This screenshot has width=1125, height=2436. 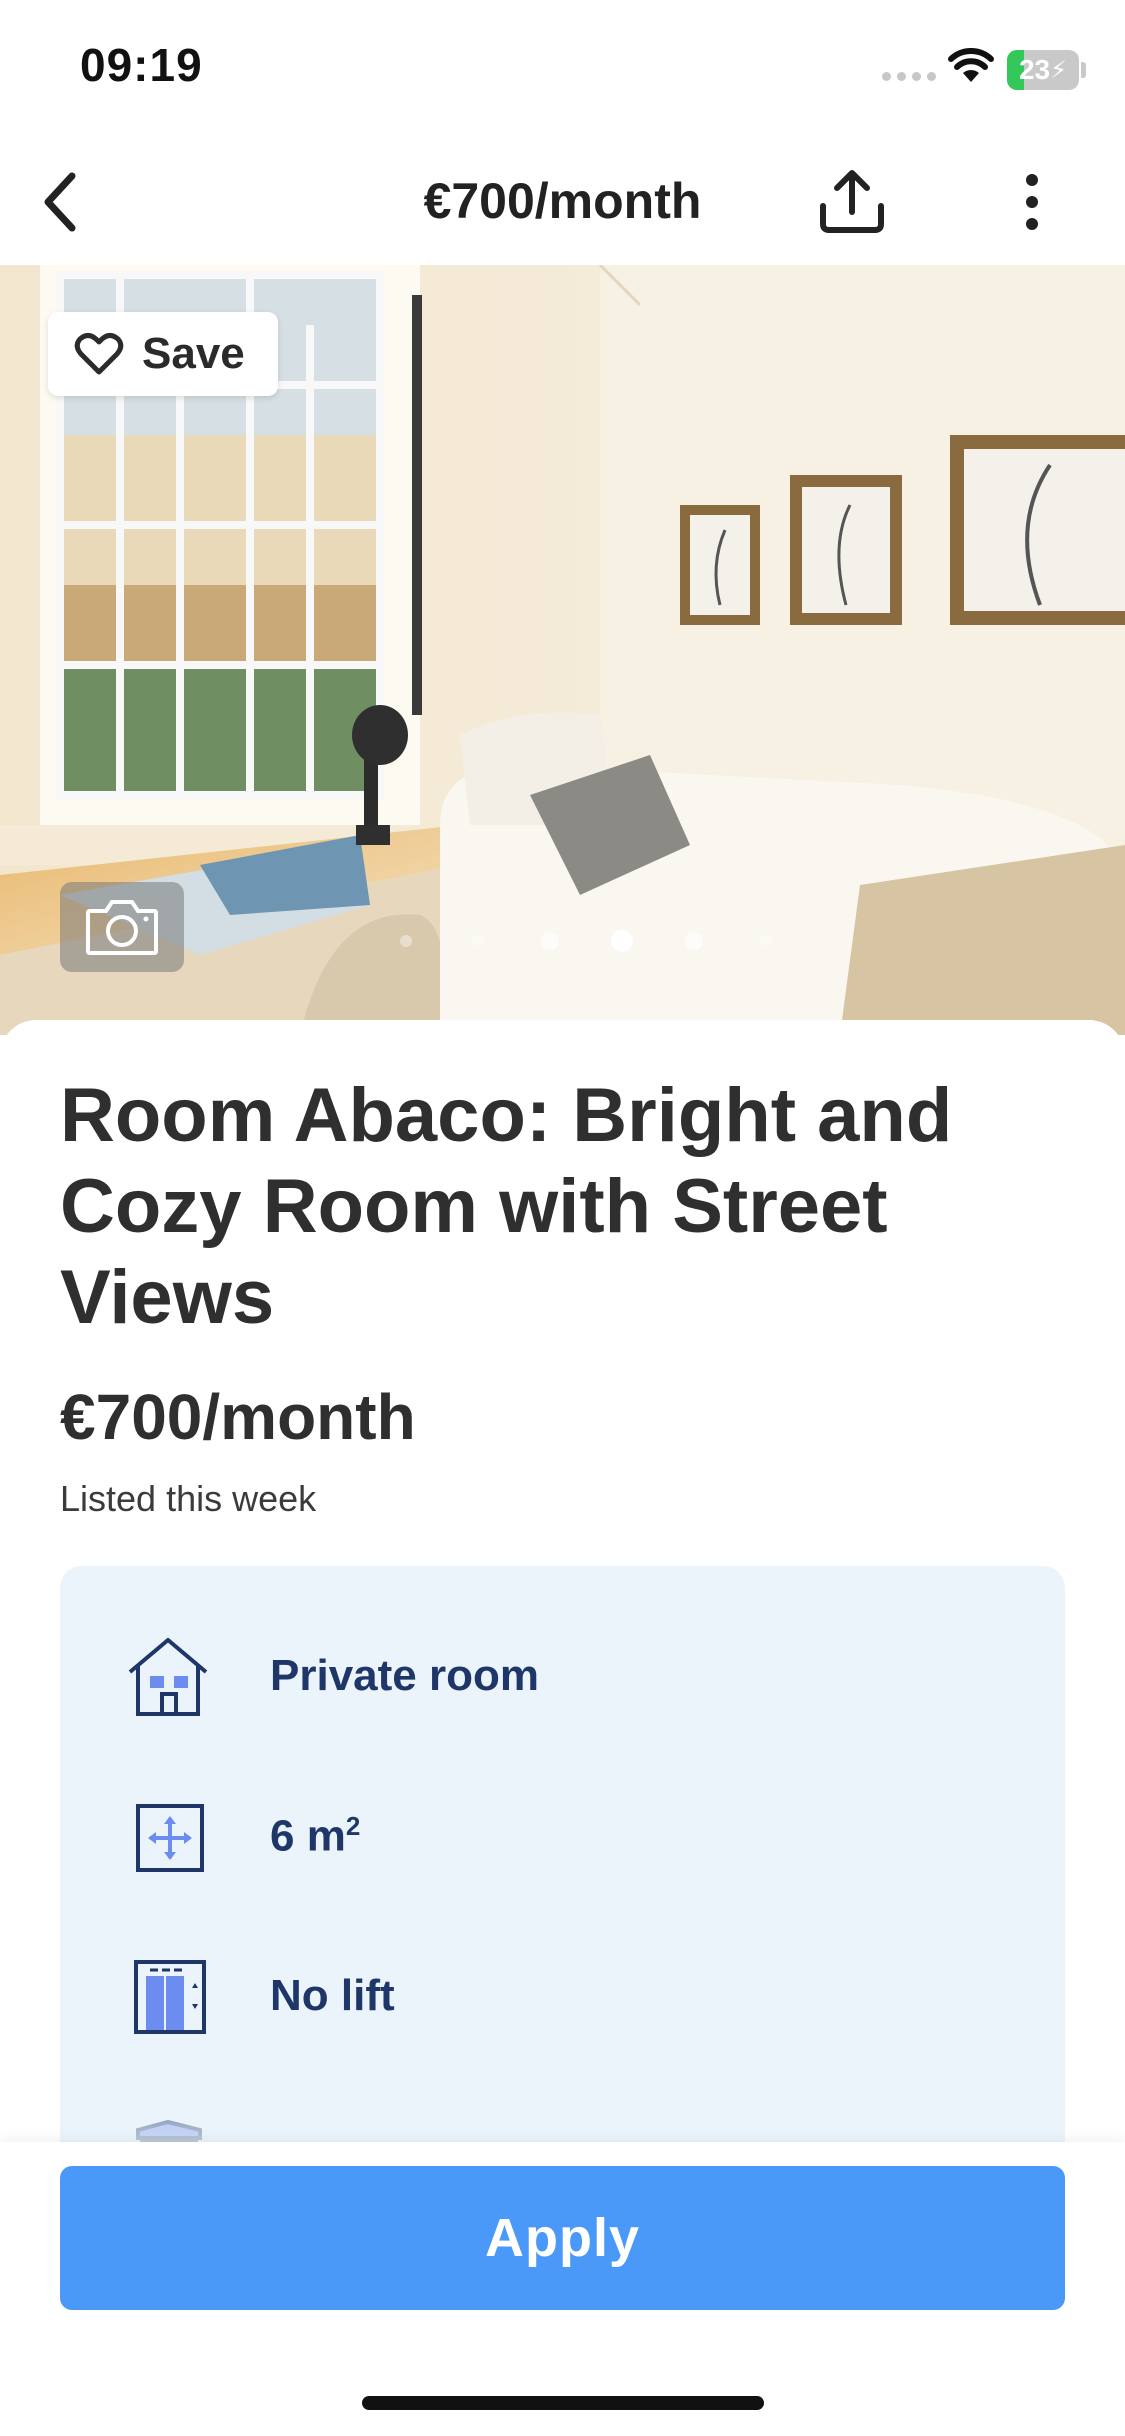 What do you see at coordinates (562, 1996) in the screenshot?
I see `feature-row-lift: No lift` at bounding box center [562, 1996].